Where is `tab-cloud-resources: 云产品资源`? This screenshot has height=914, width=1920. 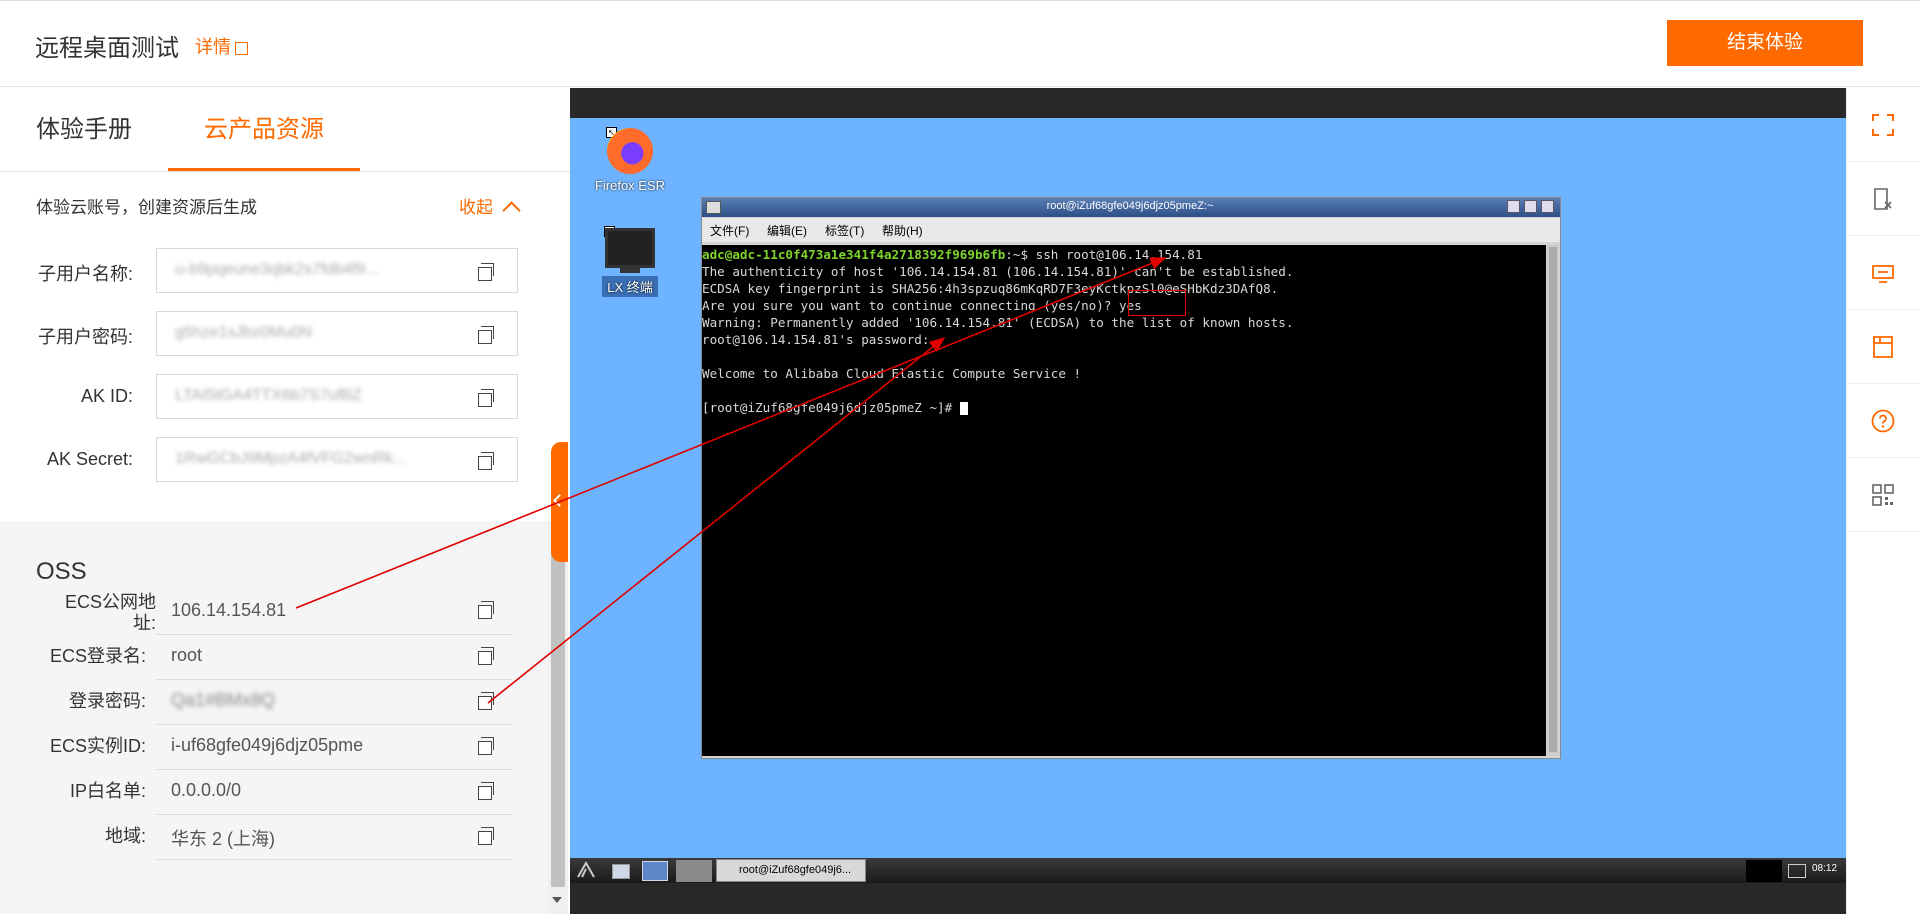 tab-cloud-resources: 云产品资源 is located at coordinates (264, 129).